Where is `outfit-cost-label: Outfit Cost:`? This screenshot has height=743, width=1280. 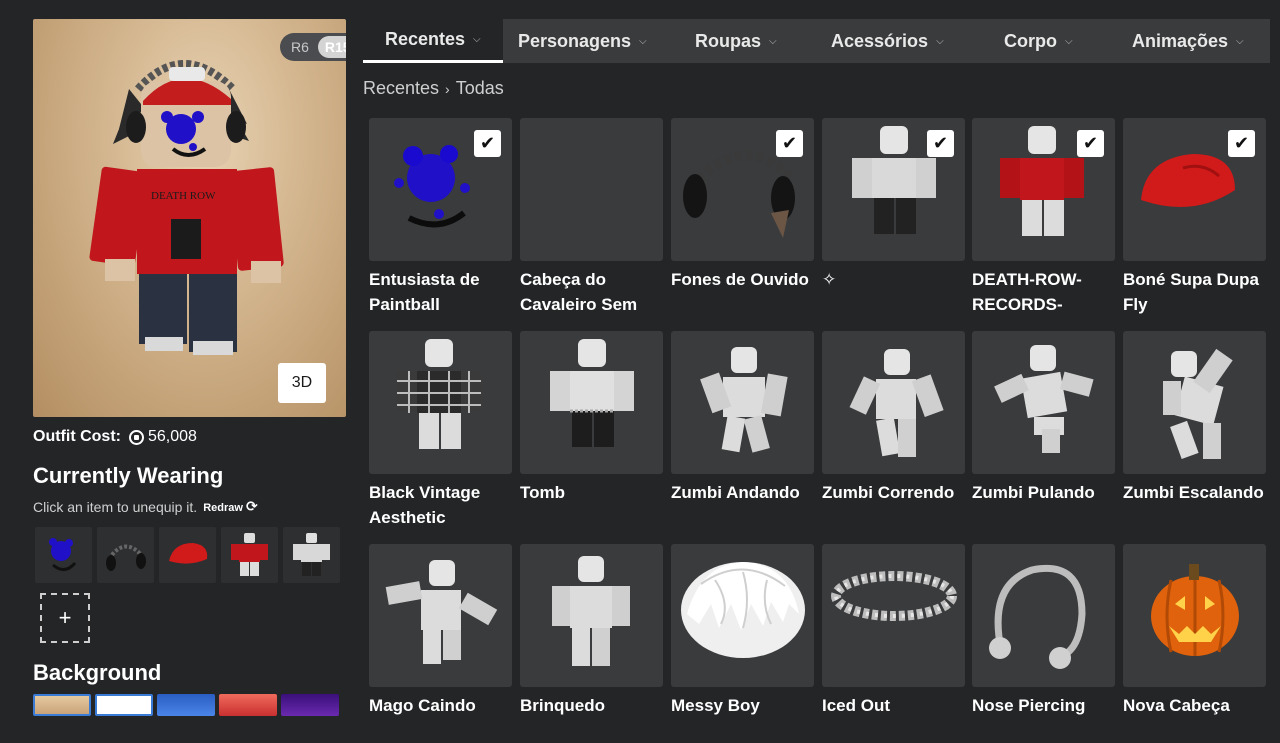 outfit-cost-label: Outfit Cost: is located at coordinates (77, 436).